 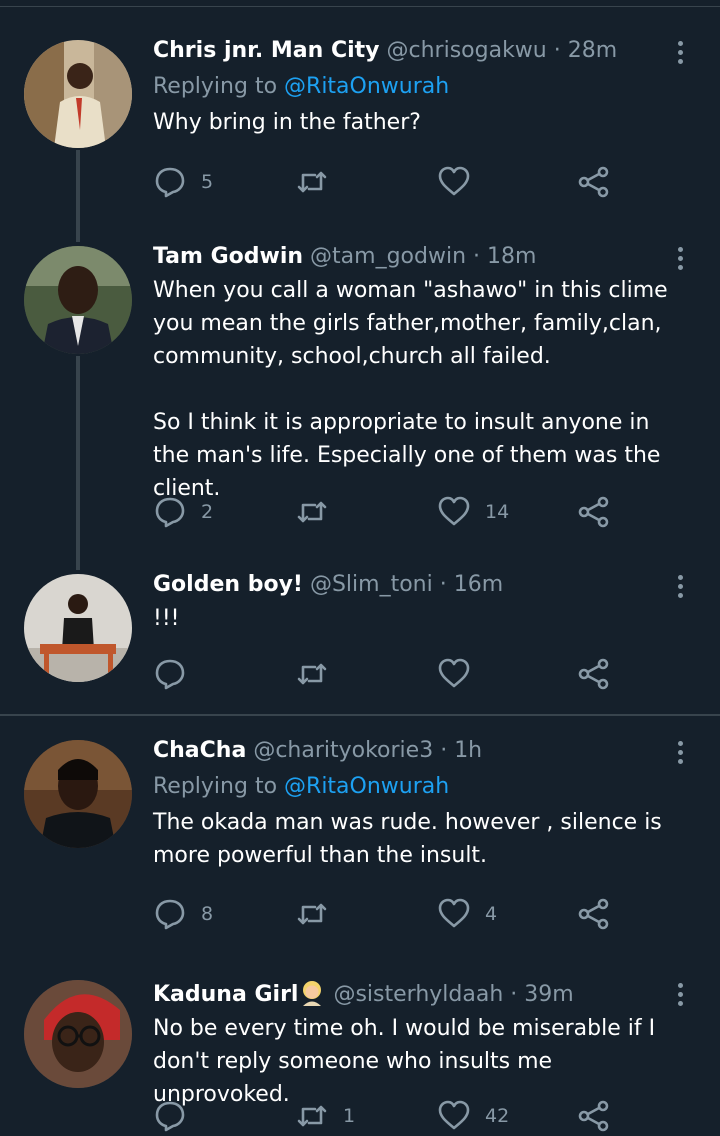 What do you see at coordinates (585, 50) in the screenshot?
I see `timestamp: · 28m` at bounding box center [585, 50].